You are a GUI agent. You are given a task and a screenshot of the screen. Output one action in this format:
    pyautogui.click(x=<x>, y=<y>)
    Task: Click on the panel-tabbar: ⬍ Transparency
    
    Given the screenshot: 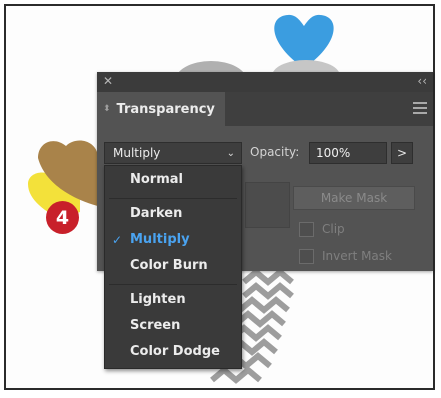 What is the action you would take?
    pyautogui.click(x=265, y=109)
    